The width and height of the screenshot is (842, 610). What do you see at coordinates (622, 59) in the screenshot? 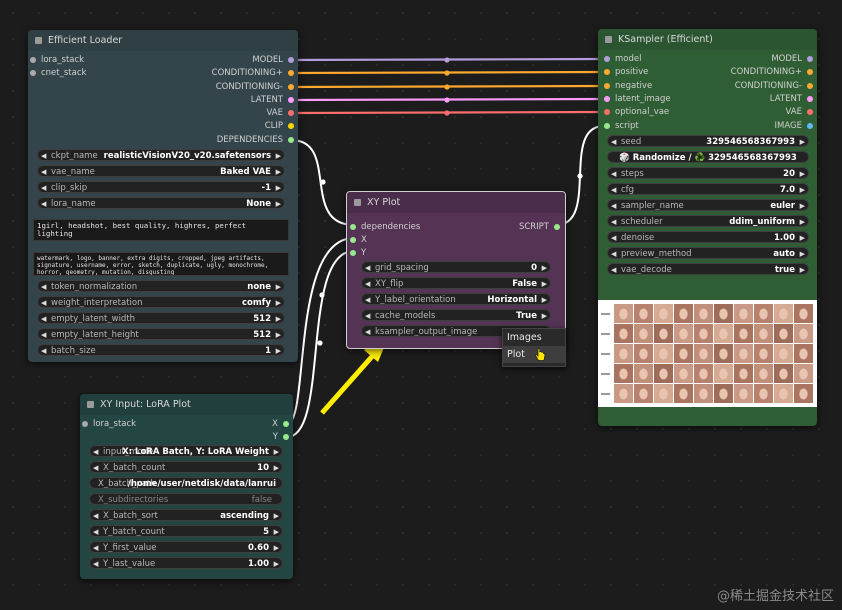
I see `input-model: model` at bounding box center [622, 59].